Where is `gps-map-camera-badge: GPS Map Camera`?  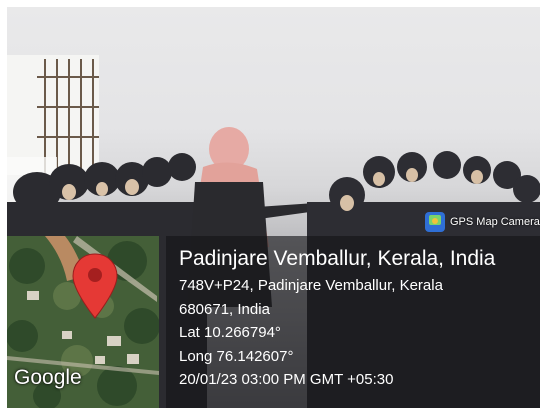
gps-map-camera-badge: GPS Map Camera is located at coordinates (482, 222).